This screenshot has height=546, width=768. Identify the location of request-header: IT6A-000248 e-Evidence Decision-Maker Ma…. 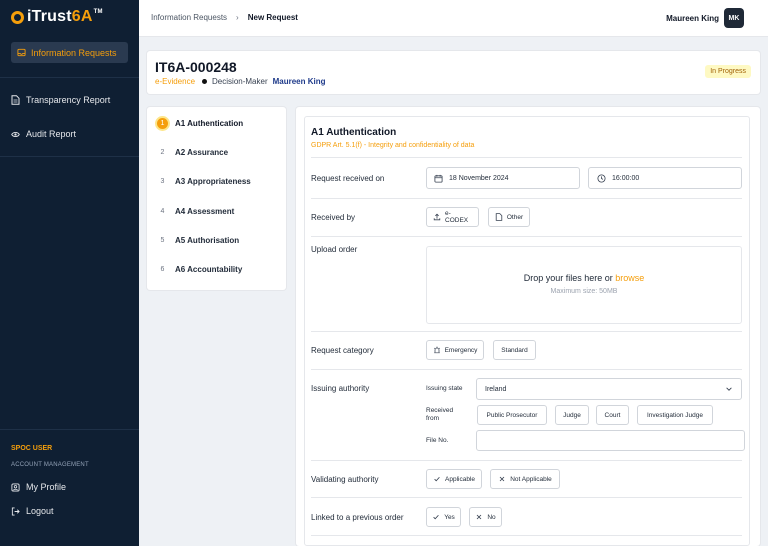
(453, 72).